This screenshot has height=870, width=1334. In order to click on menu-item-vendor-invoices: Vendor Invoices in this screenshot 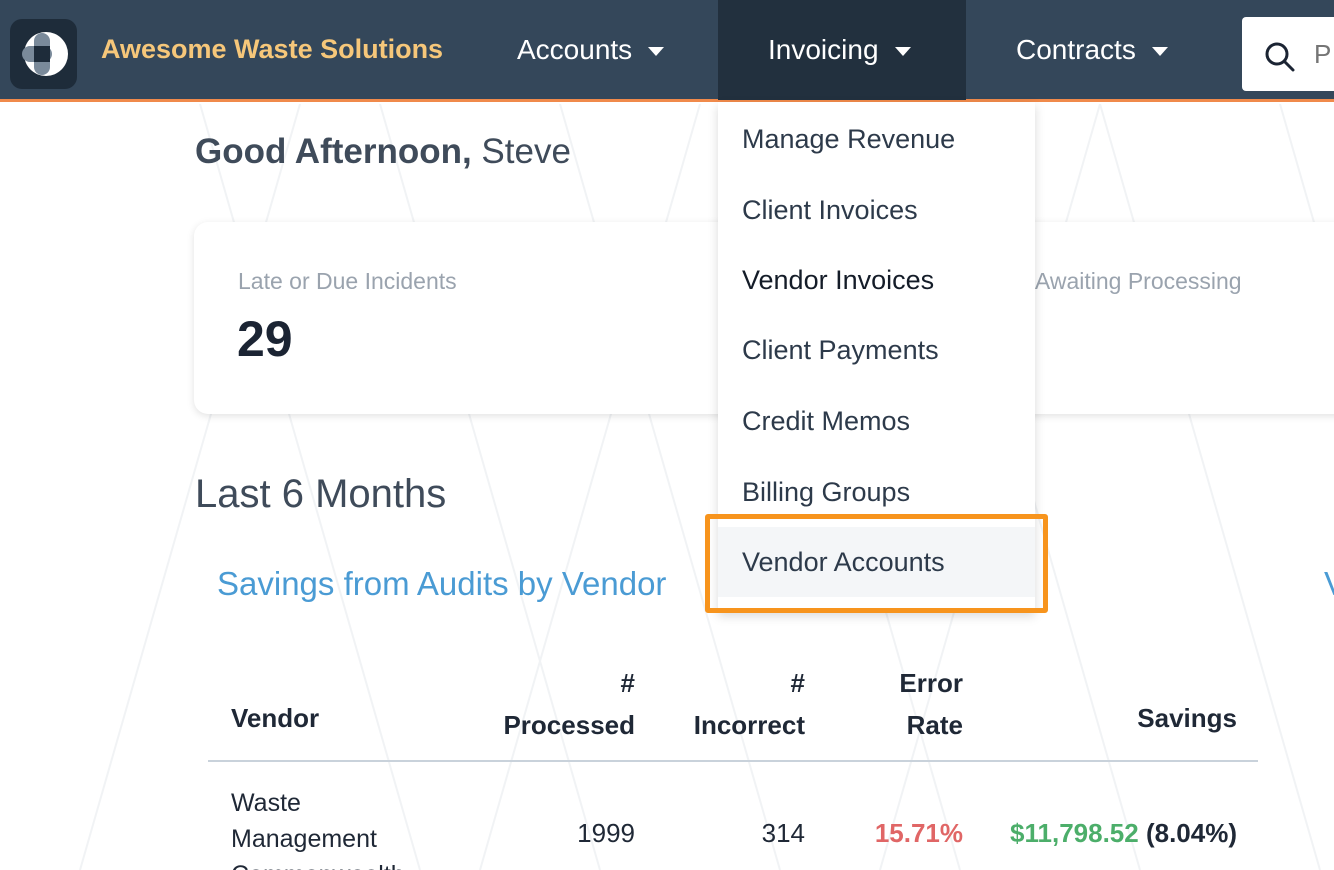, I will do `click(876, 280)`.